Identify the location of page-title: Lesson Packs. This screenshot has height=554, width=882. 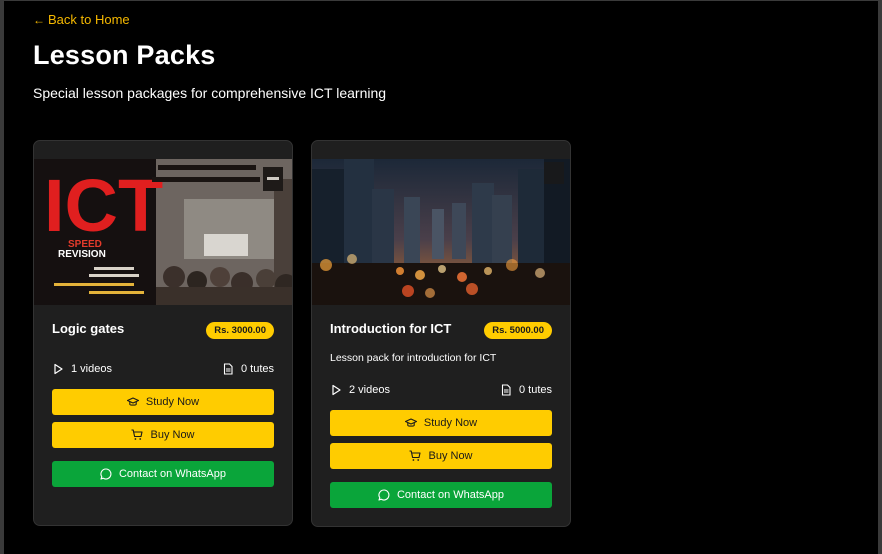
(124, 55).